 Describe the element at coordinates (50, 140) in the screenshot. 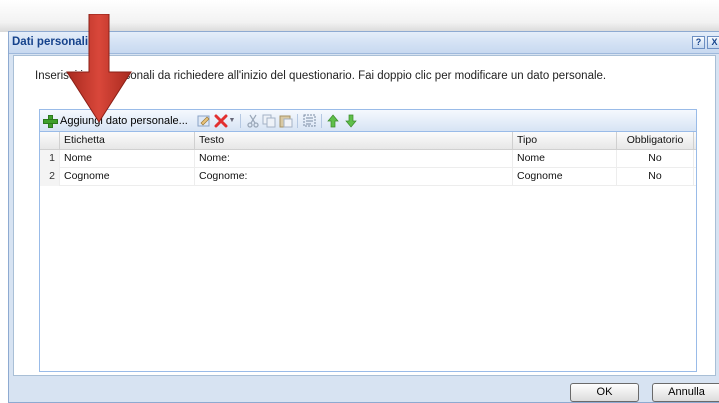

I see `header-rownum` at that location.